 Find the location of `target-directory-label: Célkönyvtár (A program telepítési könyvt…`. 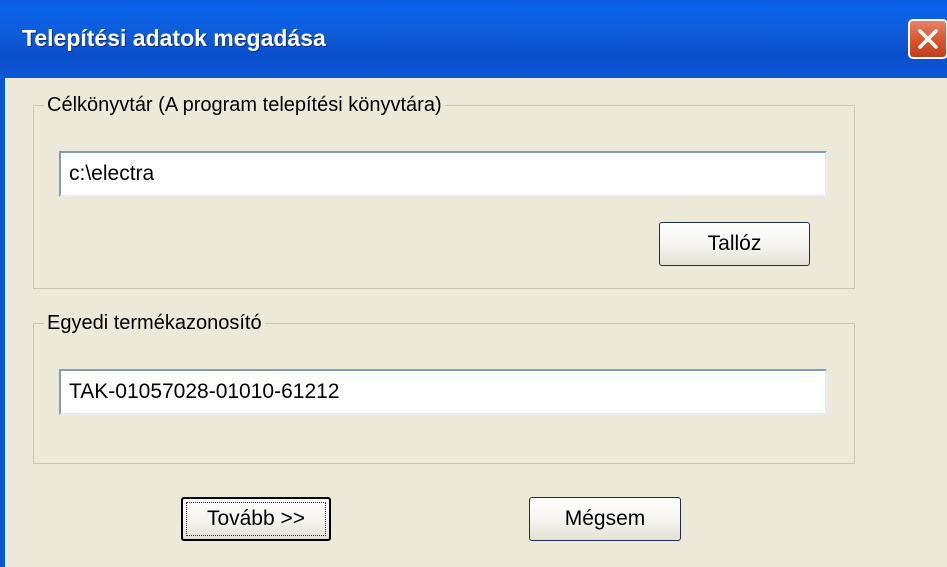

target-directory-label: Célkönyvtár (A program telepítési könyvt… is located at coordinates (244, 105).